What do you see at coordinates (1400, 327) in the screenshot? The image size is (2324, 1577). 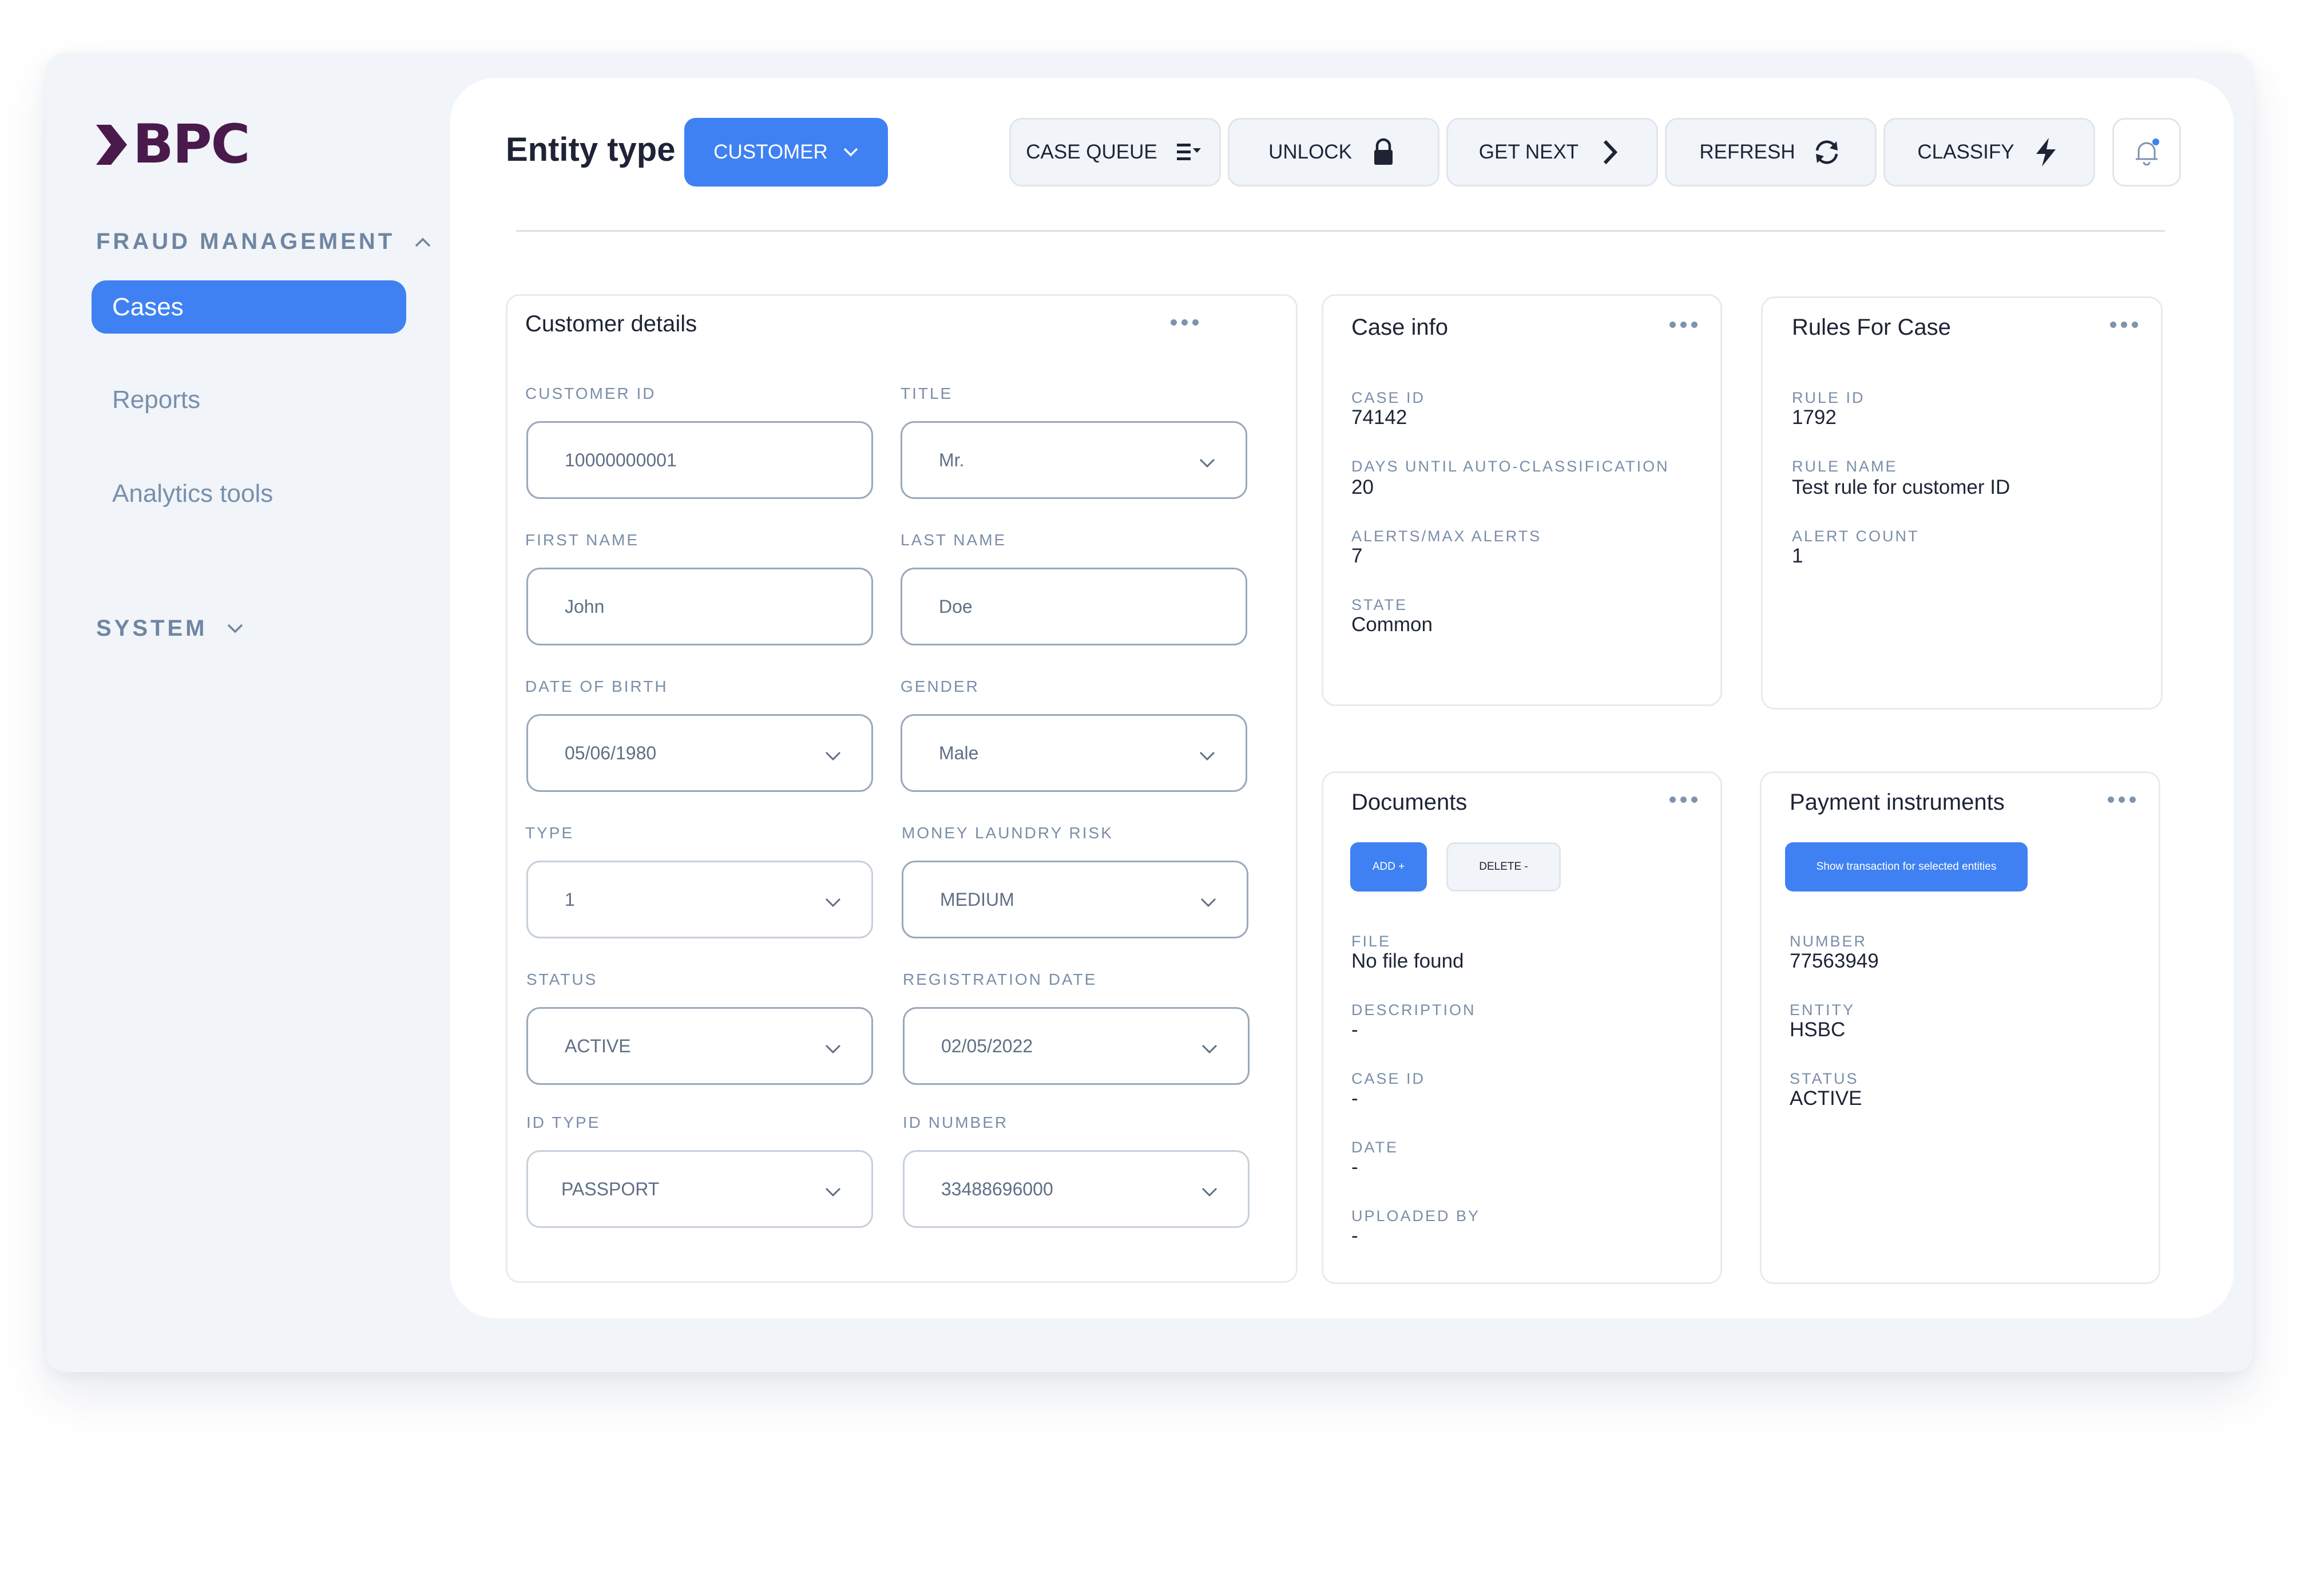 I see `case-info-title: Case info` at bounding box center [1400, 327].